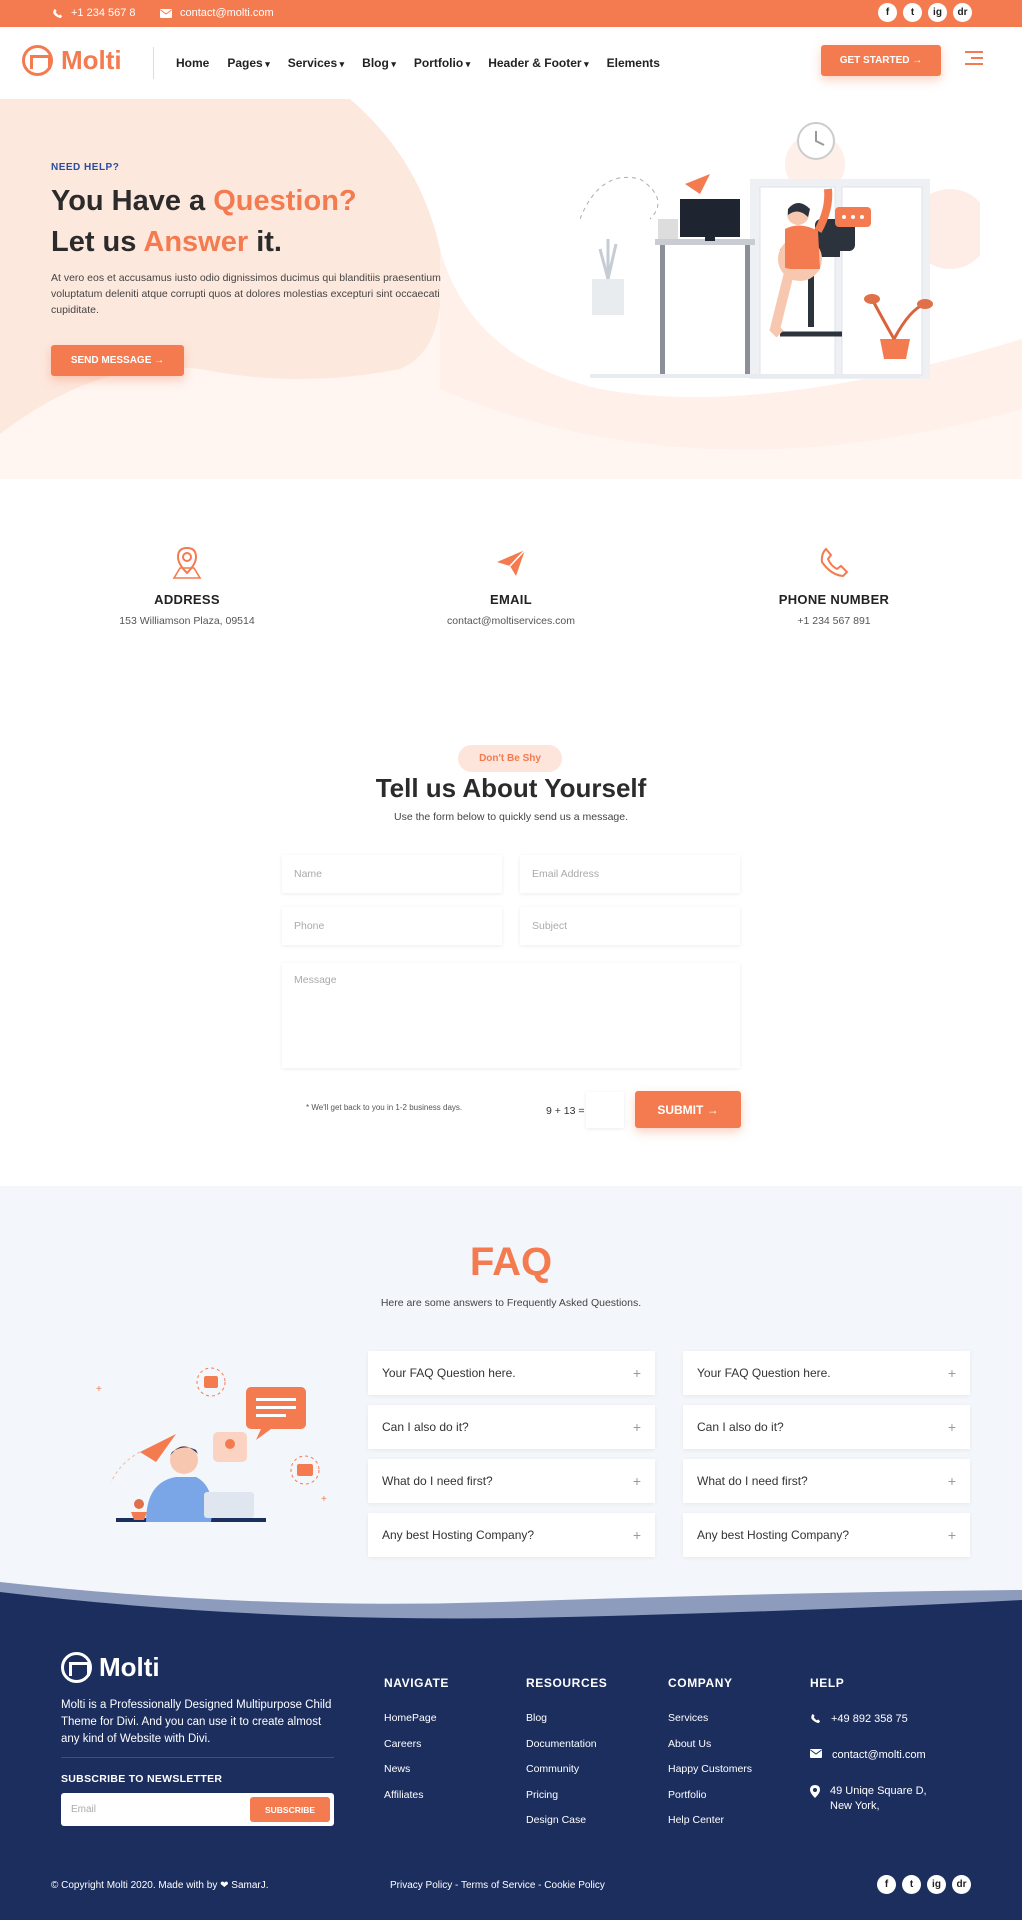  What do you see at coordinates (187, 599) in the screenshot?
I see `contact-address-title: ADDRESS` at bounding box center [187, 599].